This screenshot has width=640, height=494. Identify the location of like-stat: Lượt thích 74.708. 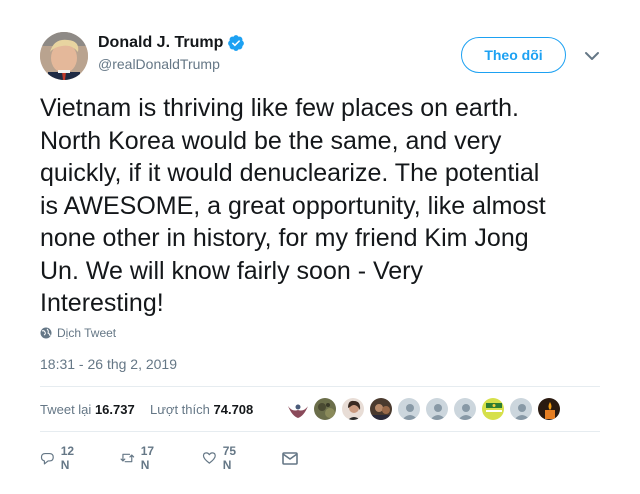
(201, 409).